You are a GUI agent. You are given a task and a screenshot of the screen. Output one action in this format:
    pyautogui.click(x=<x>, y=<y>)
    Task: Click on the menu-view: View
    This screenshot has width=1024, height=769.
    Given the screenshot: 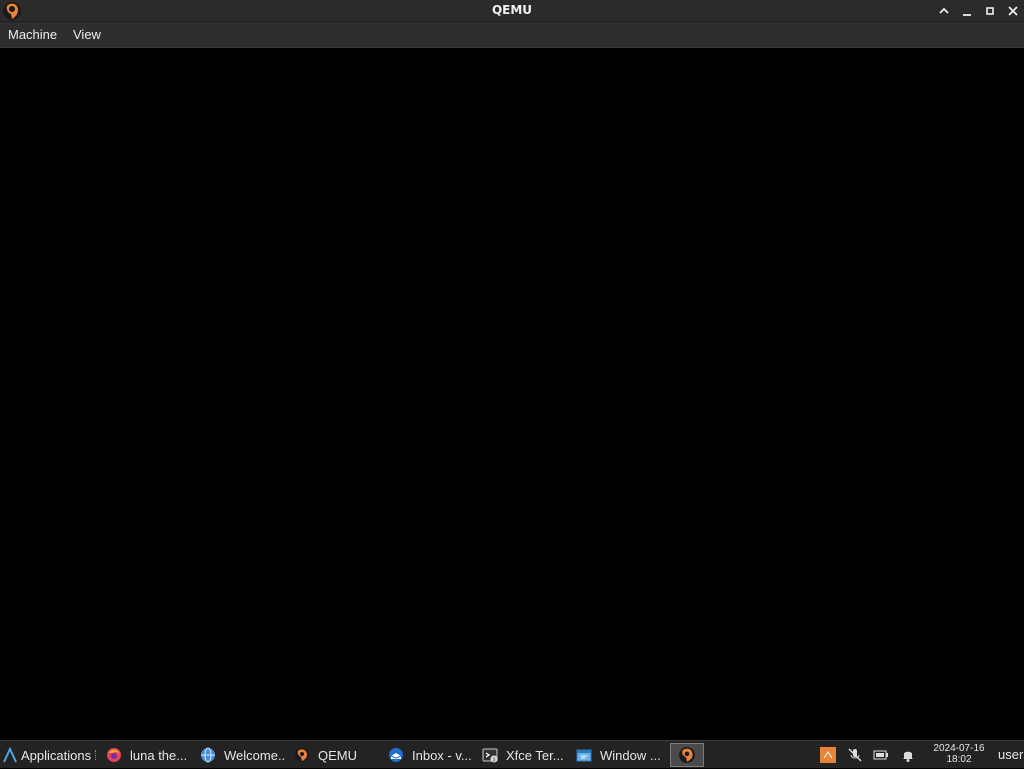 What is the action you would take?
    pyautogui.click(x=87, y=34)
    